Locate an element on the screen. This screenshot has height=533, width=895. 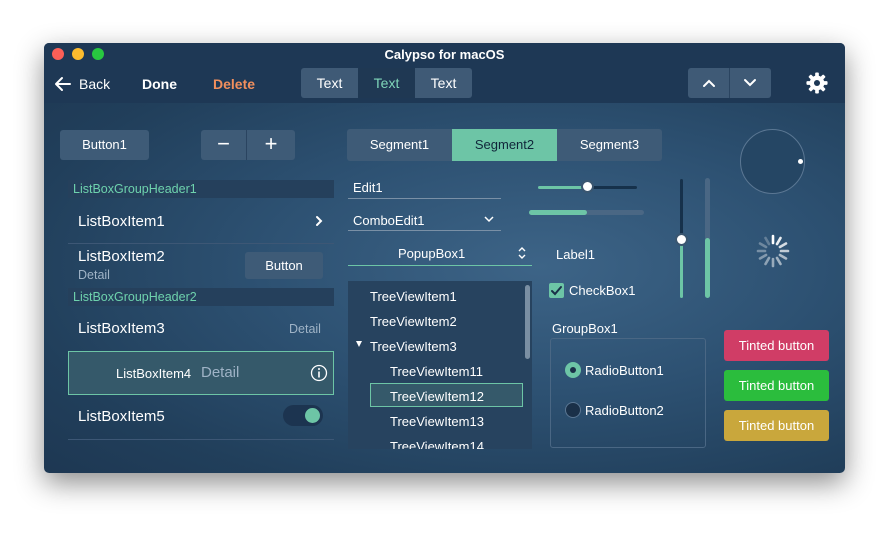
down-button is located at coordinates (750, 83).